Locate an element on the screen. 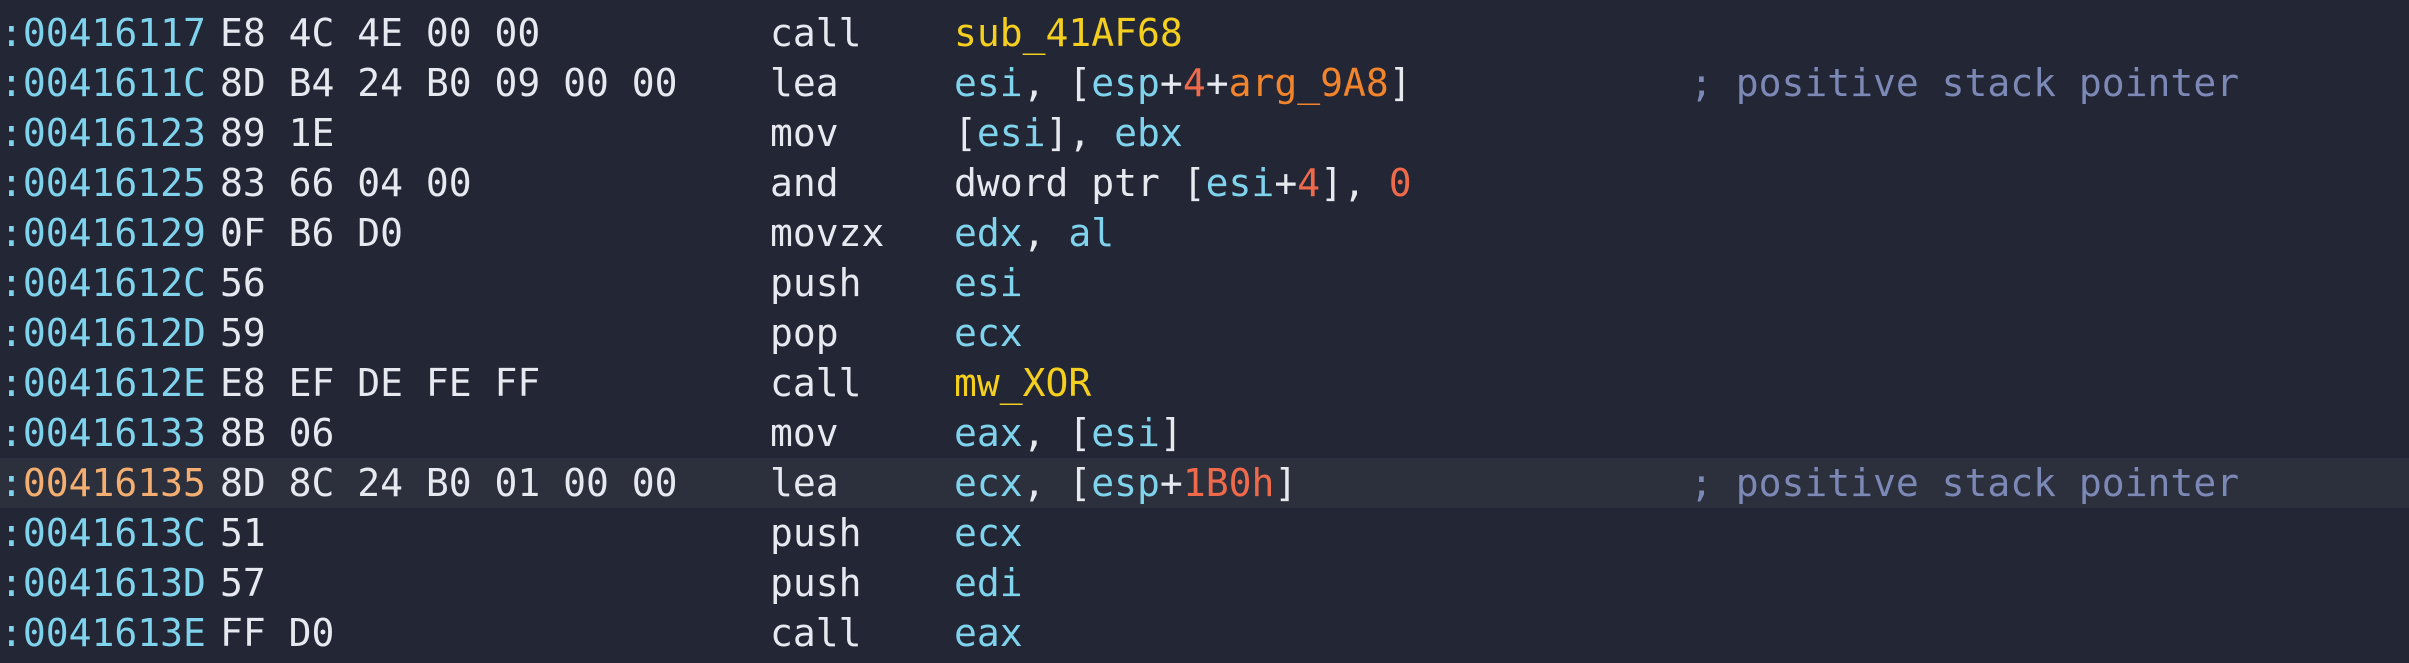 The height and width of the screenshot is (663, 2409). mnemonic: movzx is located at coordinates (827, 233).